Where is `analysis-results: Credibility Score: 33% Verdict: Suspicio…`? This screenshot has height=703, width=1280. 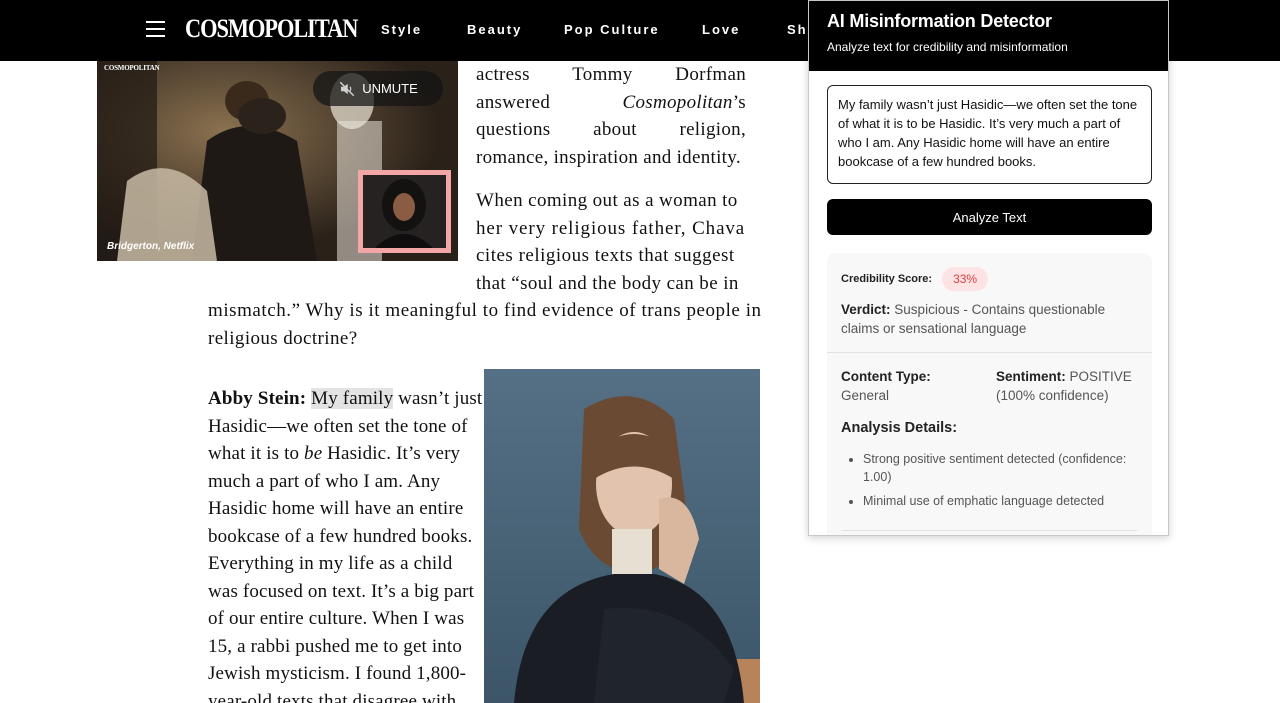 analysis-results: Credibility Score: 33% Verdict: Suspicio… is located at coordinates (989, 394).